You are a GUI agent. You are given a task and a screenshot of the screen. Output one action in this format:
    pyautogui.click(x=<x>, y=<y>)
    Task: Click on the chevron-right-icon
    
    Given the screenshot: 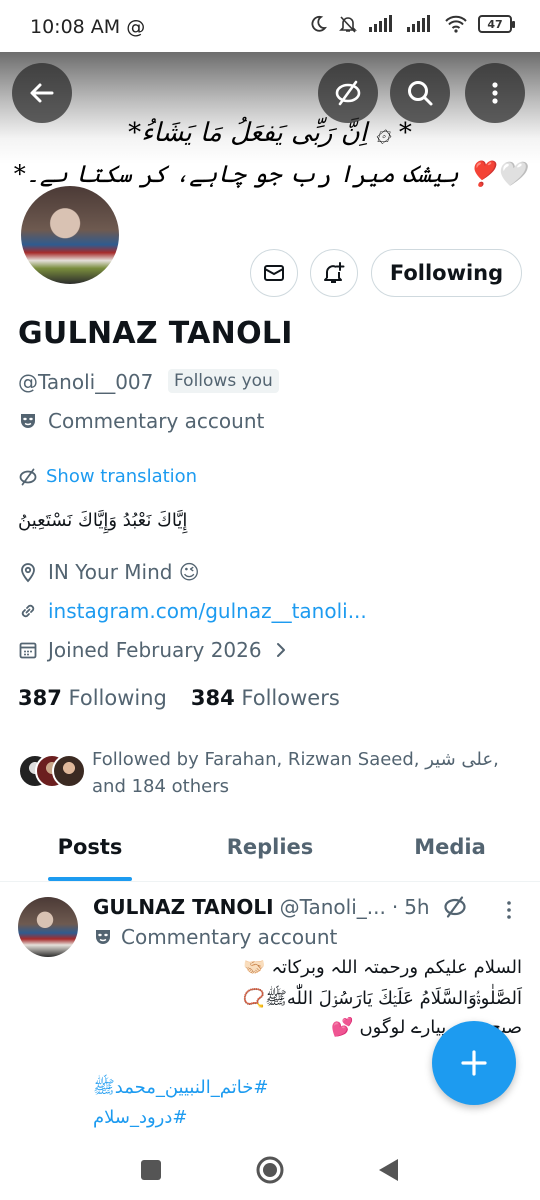 What is the action you would take?
    pyautogui.click(x=280, y=650)
    